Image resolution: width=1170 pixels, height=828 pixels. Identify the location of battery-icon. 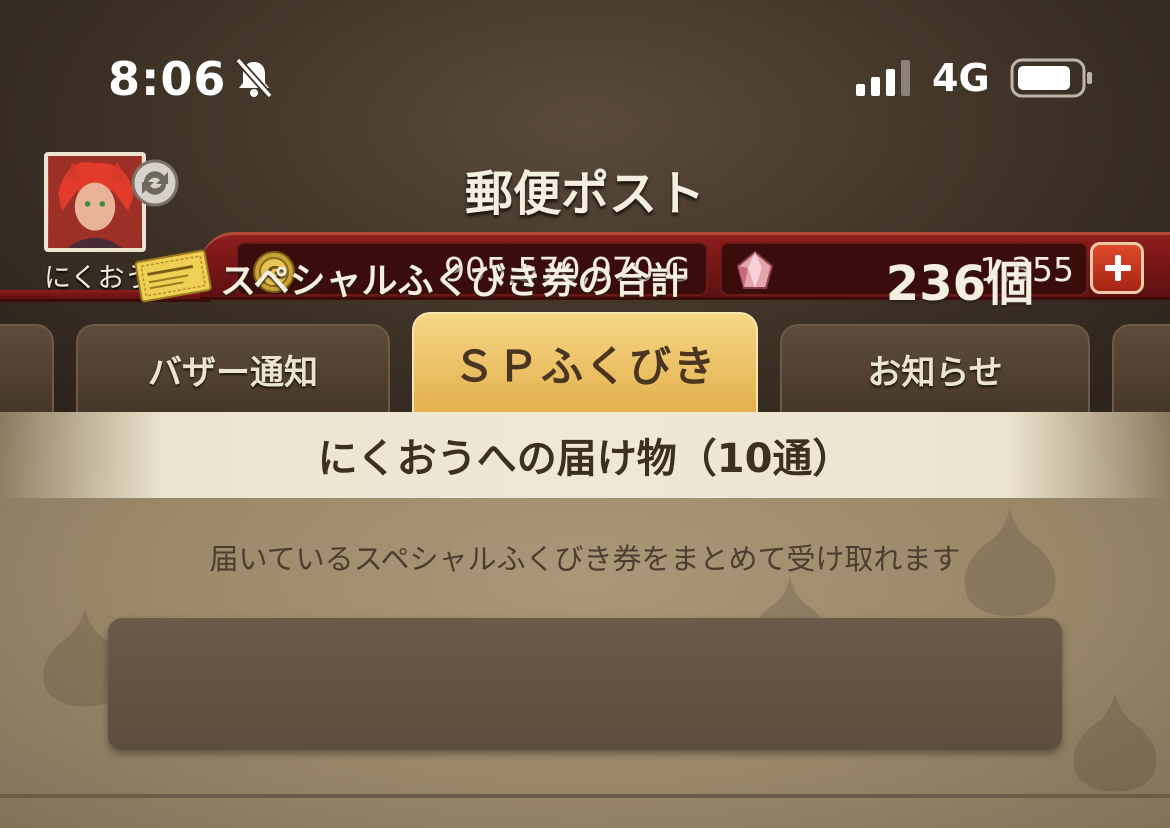
(1051, 78).